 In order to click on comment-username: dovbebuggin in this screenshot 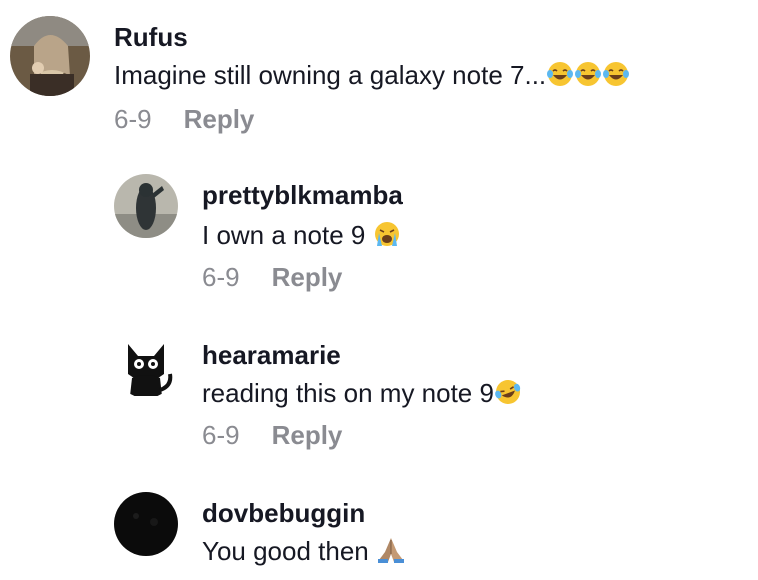, I will do `click(283, 513)`.